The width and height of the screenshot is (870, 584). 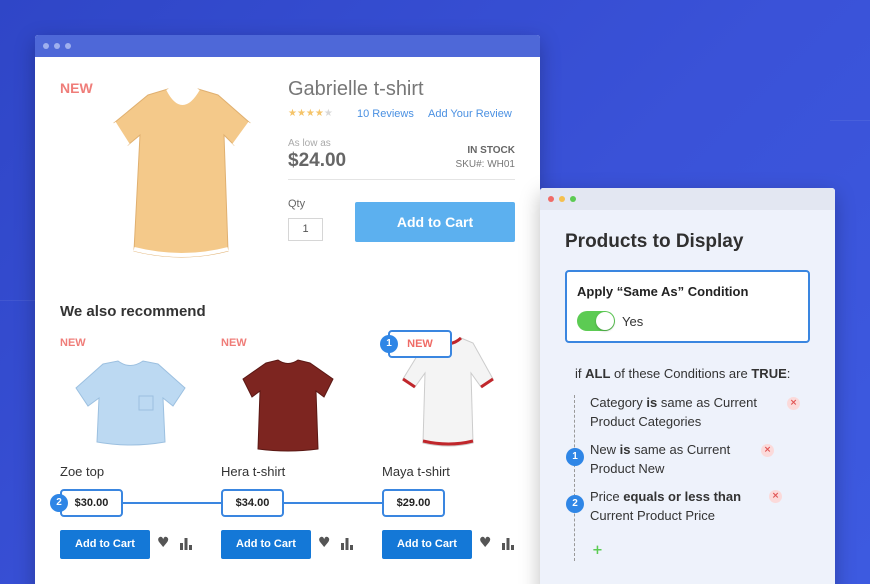 I want to click on divider, so click(x=401, y=179).